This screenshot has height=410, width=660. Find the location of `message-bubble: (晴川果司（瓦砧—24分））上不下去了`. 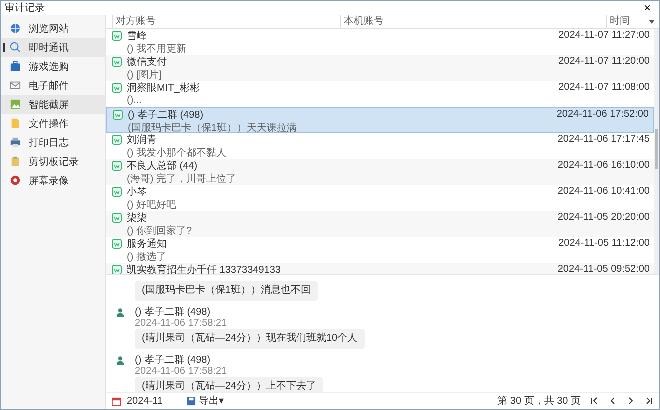

message-bubble: (晴川果司（瓦砧—24分））上不下去了 is located at coordinates (229, 384).